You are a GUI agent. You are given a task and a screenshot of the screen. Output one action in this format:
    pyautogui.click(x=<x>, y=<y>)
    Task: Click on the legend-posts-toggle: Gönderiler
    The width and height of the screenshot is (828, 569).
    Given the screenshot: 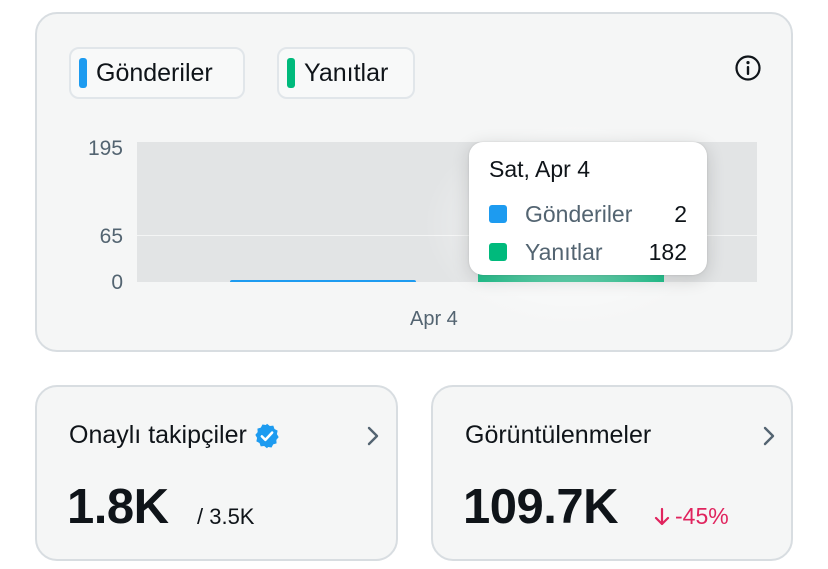 What is the action you would take?
    pyautogui.click(x=157, y=73)
    